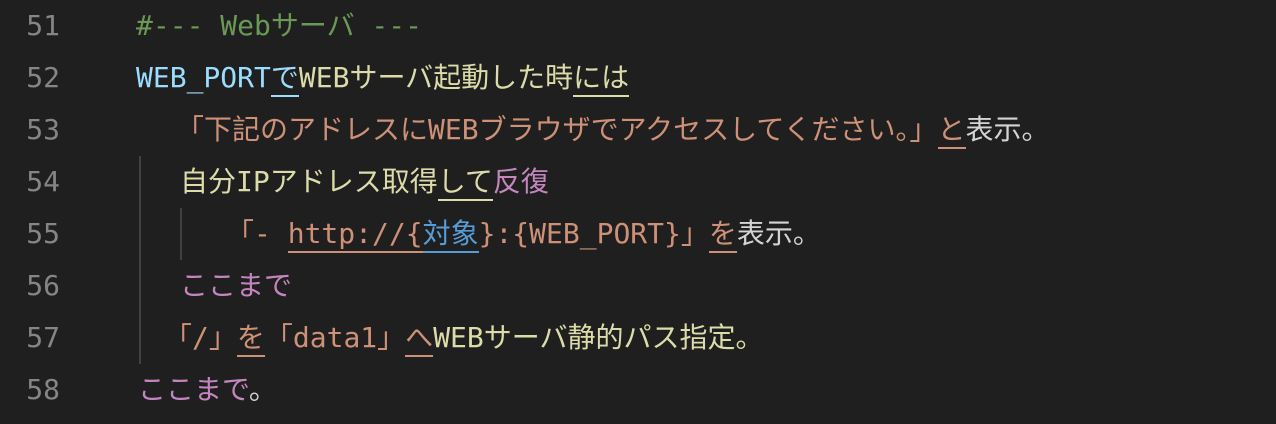 The width and height of the screenshot is (1276, 424). I want to click on function-token: WEBサーバ静的パス指定。, so click(598, 337).